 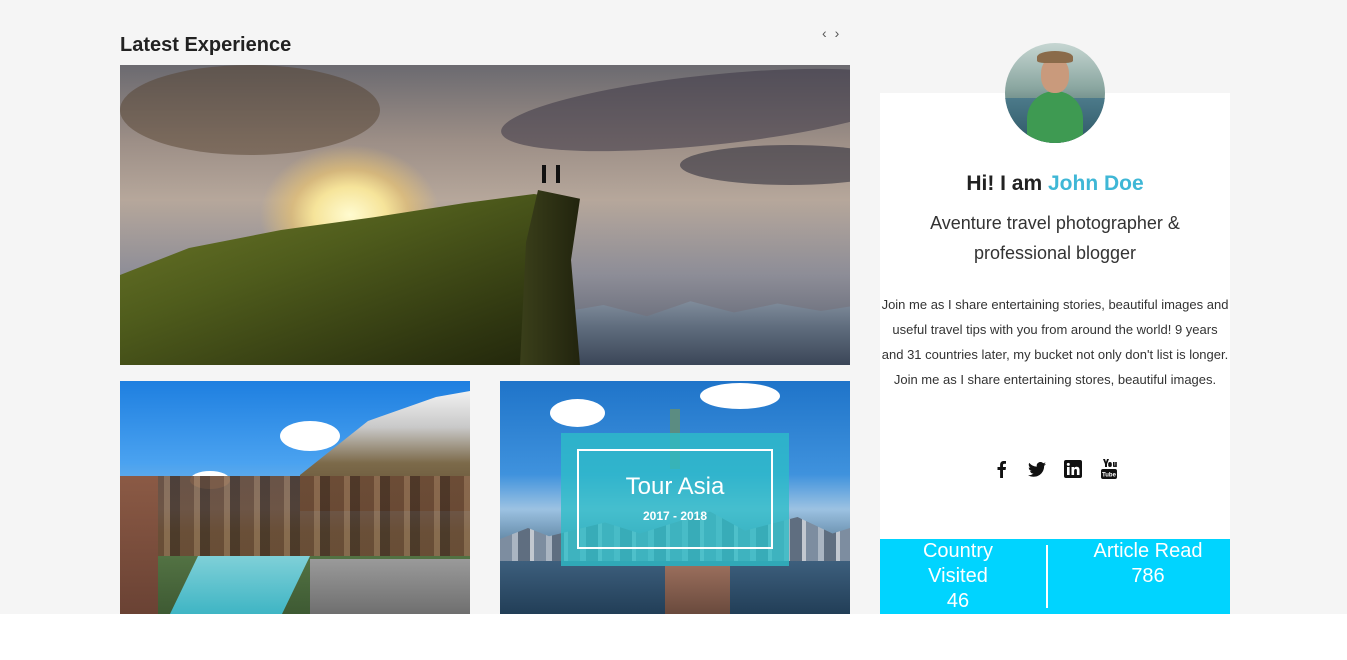 I want to click on greeting-prefix: Hi! I am, so click(x=1007, y=183).